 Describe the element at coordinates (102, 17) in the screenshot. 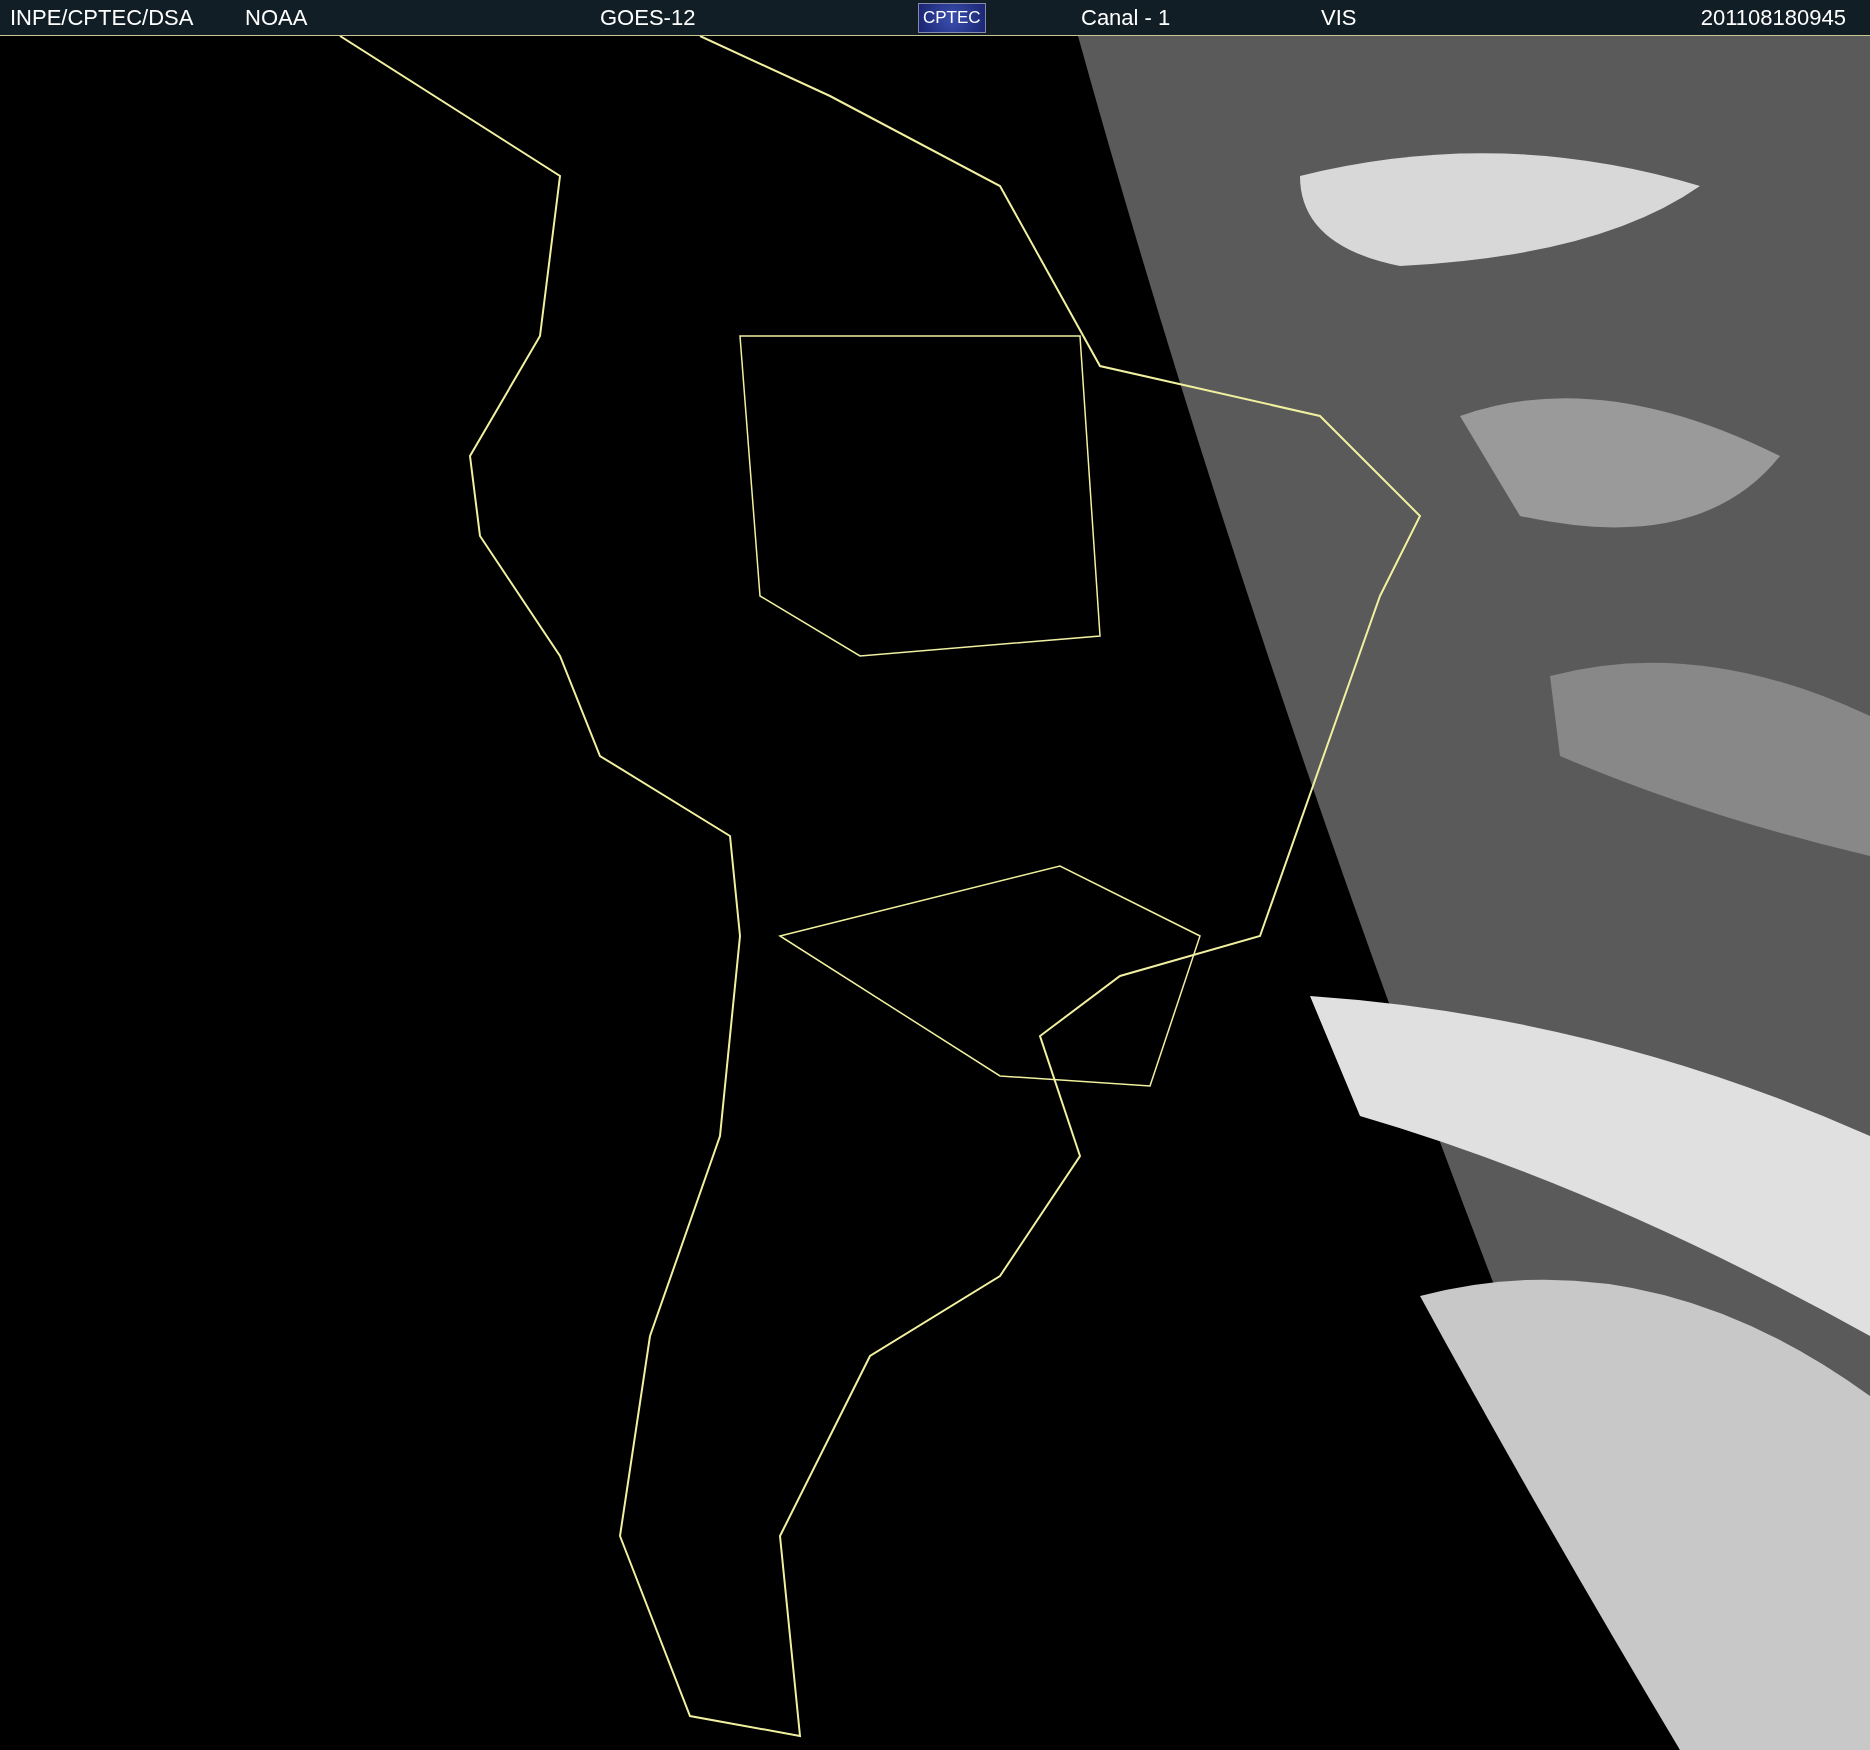

I see `source-label: INPE/CPTEC/DSA` at that location.